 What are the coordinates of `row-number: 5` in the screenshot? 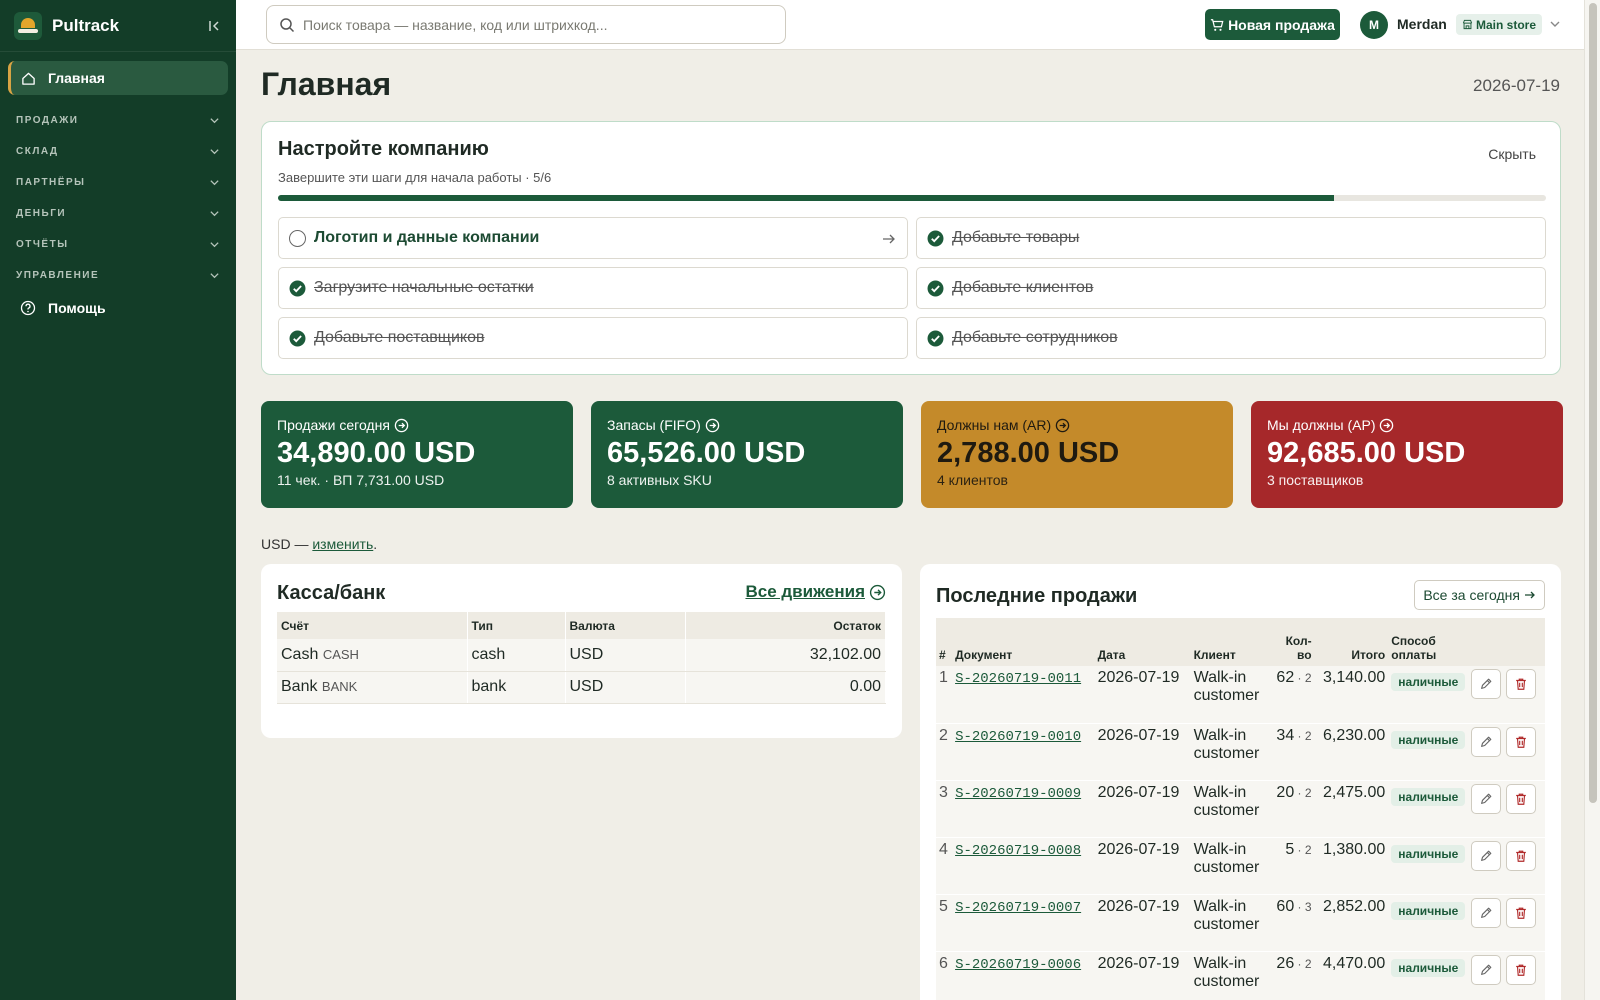 It's located at (944, 923).